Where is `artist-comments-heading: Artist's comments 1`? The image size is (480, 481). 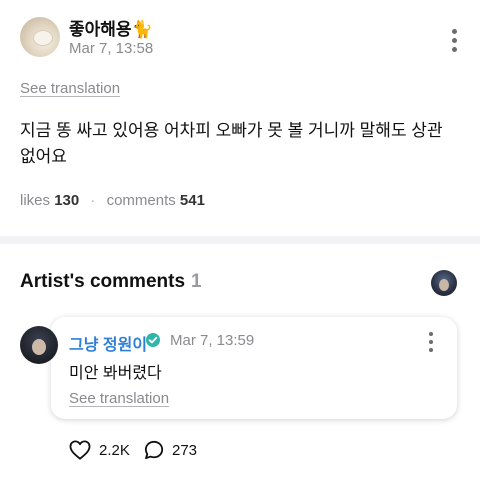
artist-comments-heading: Artist's comments 1 is located at coordinates (111, 282).